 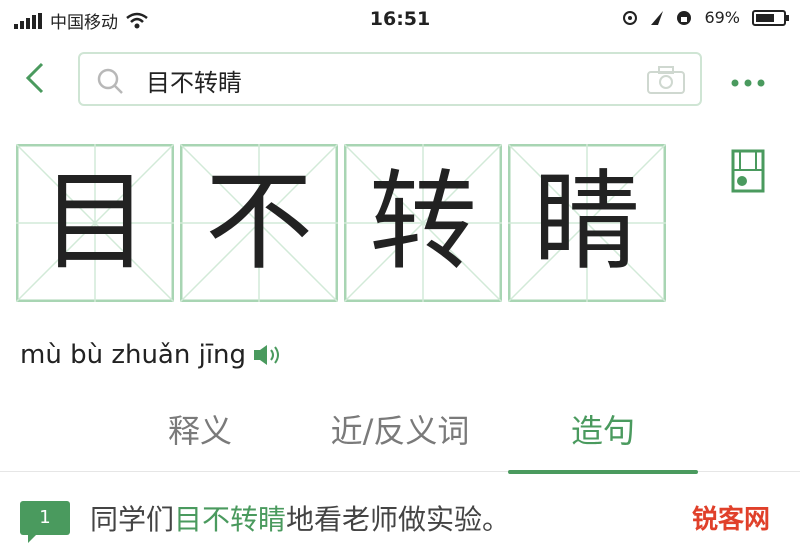 I want to click on bookmark-button, so click(x=748, y=173).